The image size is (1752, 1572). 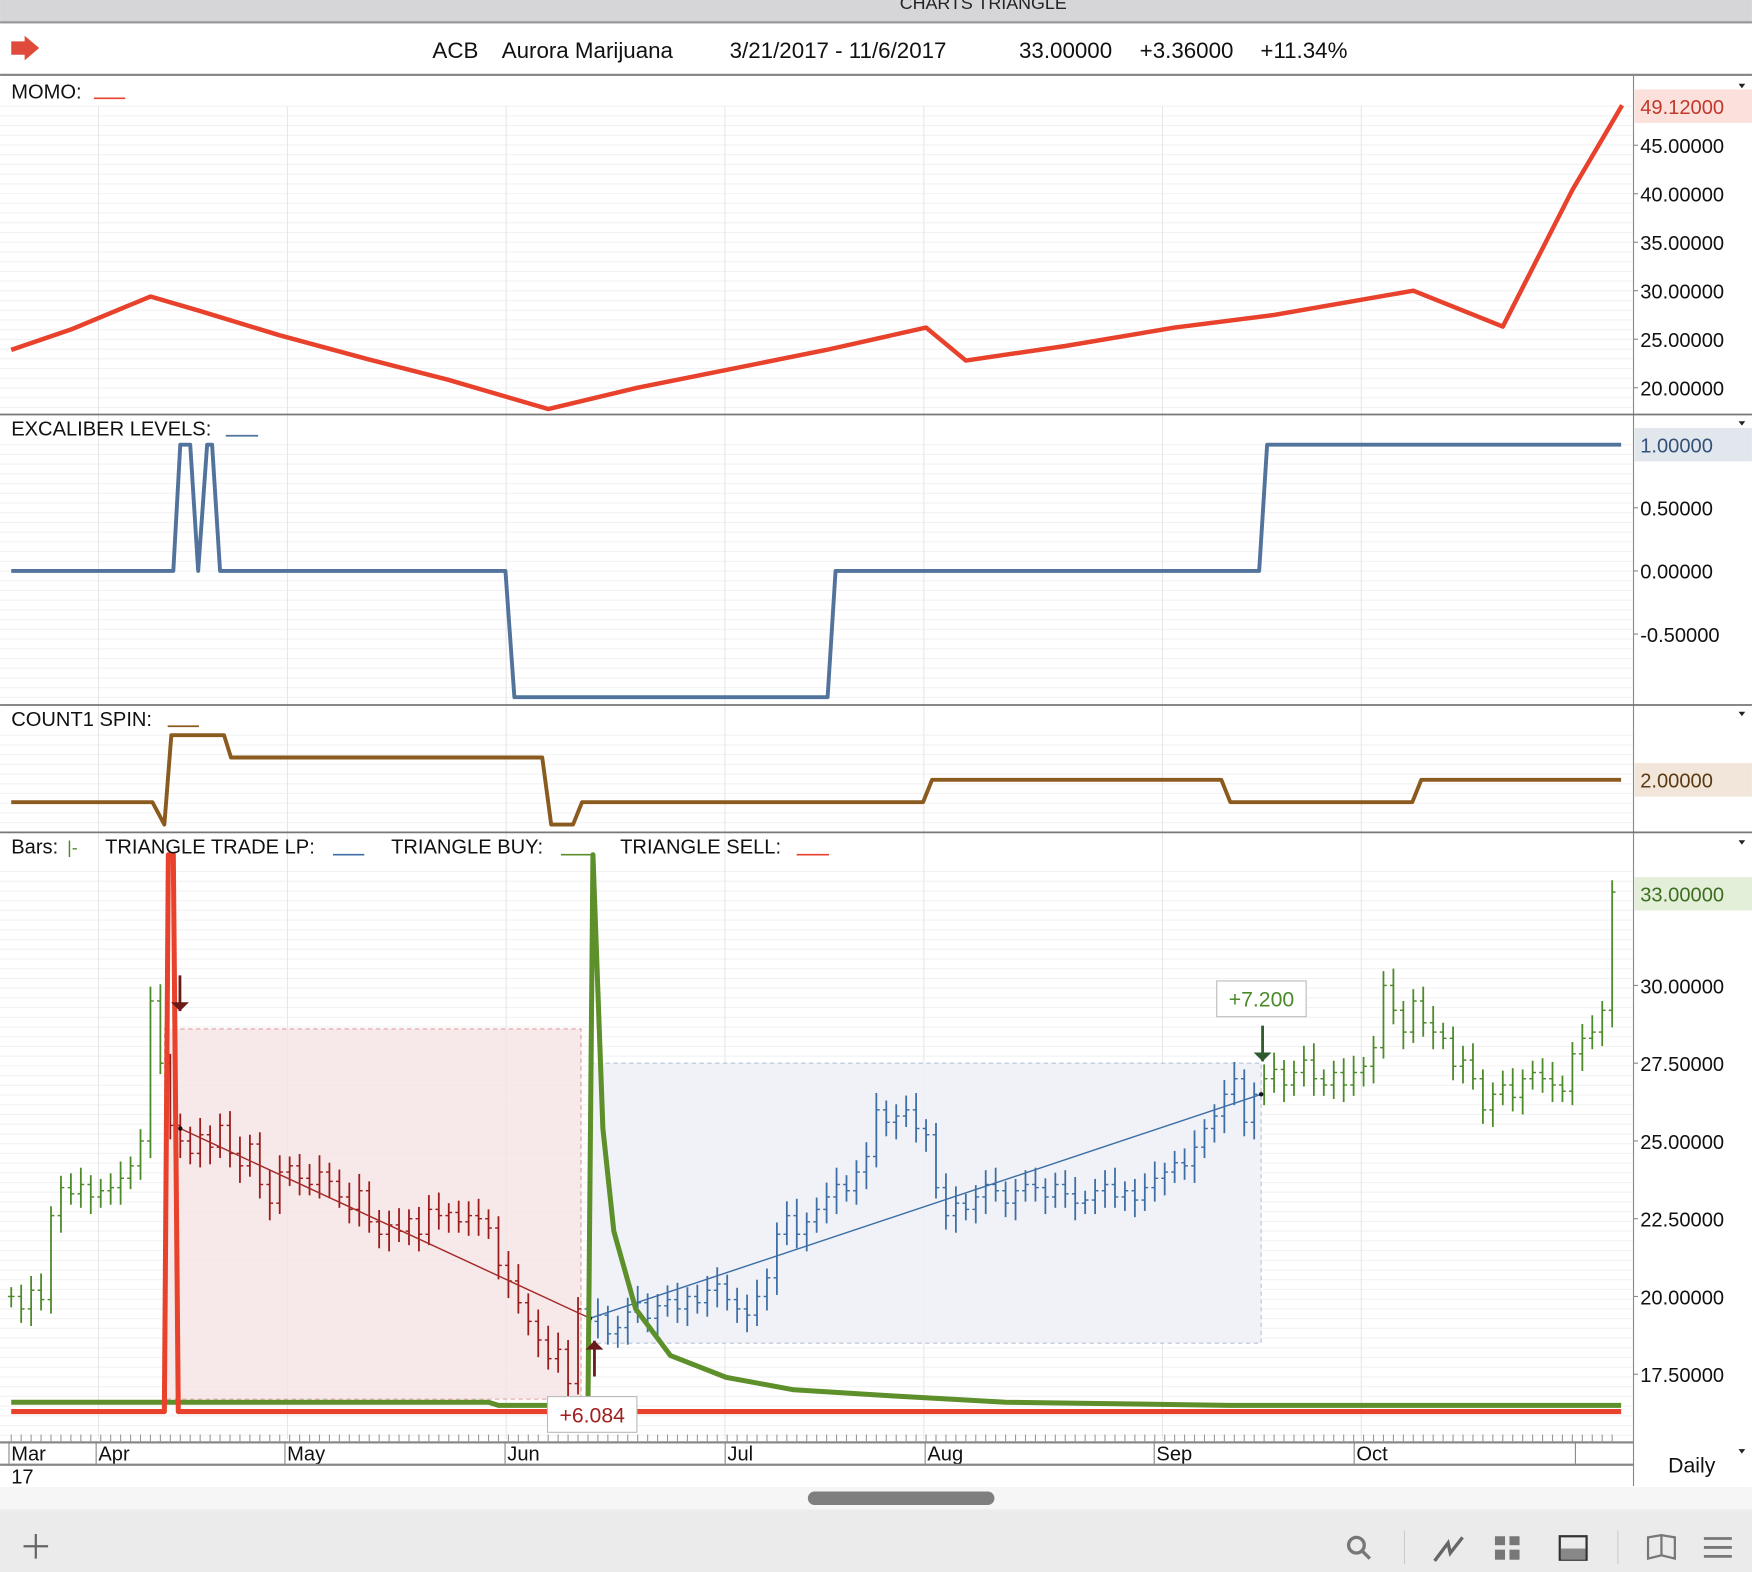 I want to click on momo-label: MOMO:, so click(x=46, y=92).